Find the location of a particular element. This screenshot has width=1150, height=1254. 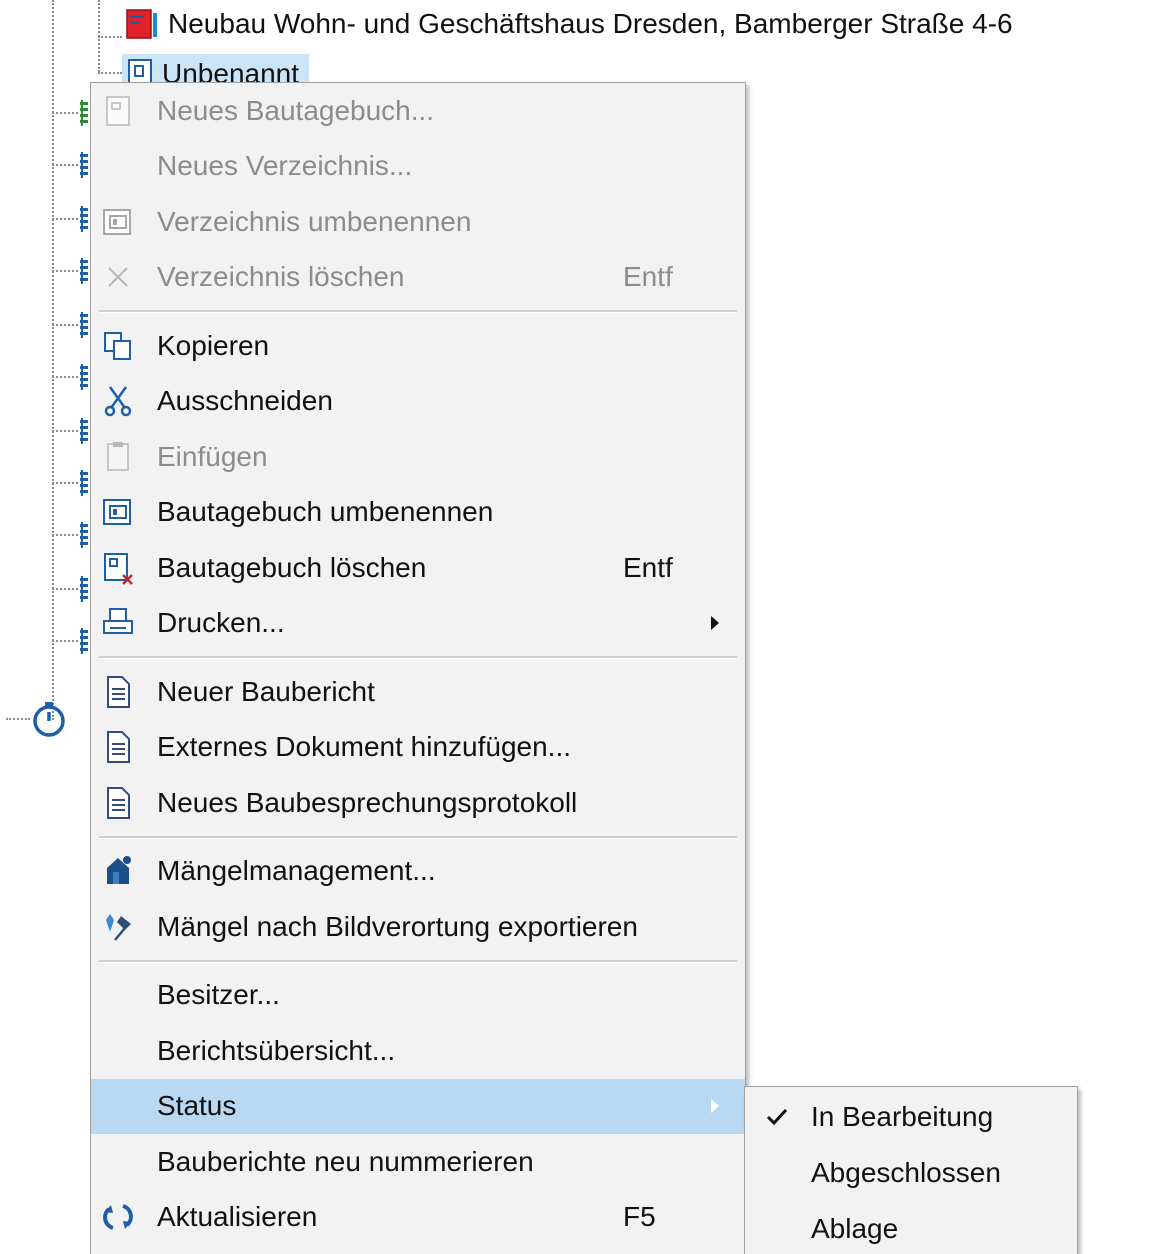

menu-item-label: Ausschneiden is located at coordinates (245, 401).